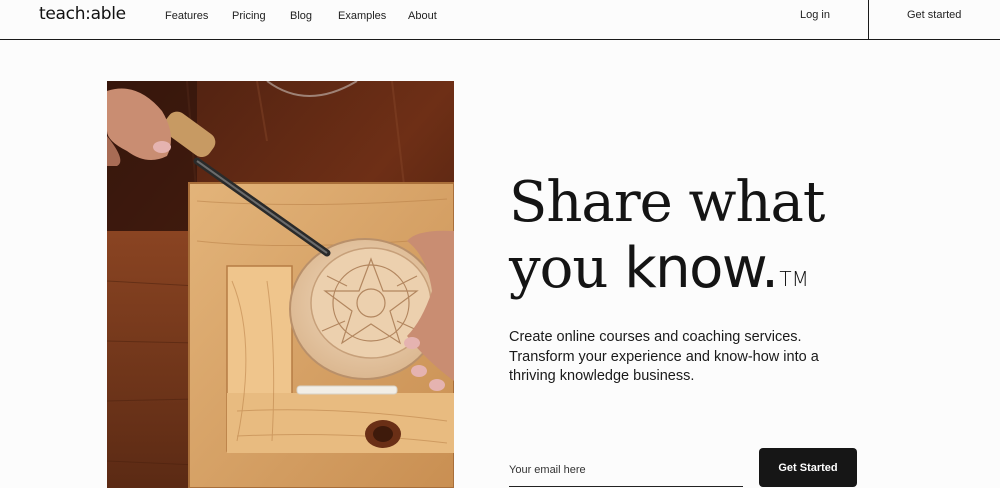  I want to click on hero-headline: Share what you know. TM, so click(699, 236).